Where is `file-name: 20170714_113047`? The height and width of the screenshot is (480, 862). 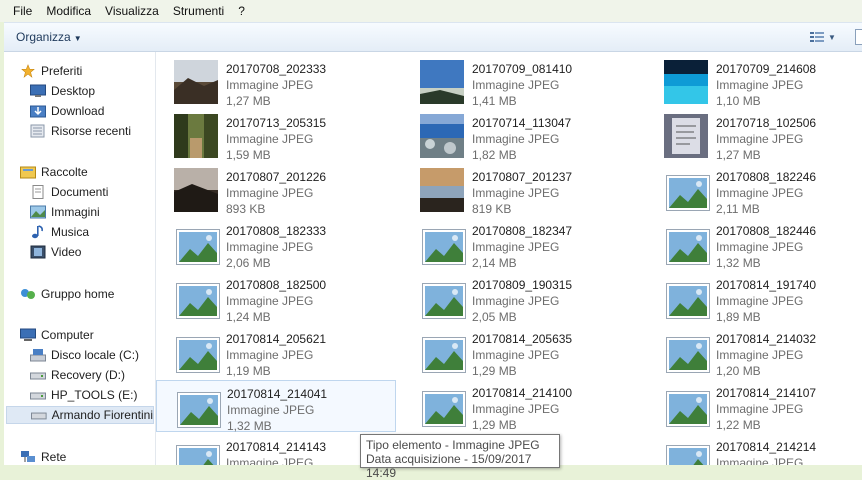
file-name: 20170714_113047 is located at coordinates (522, 123).